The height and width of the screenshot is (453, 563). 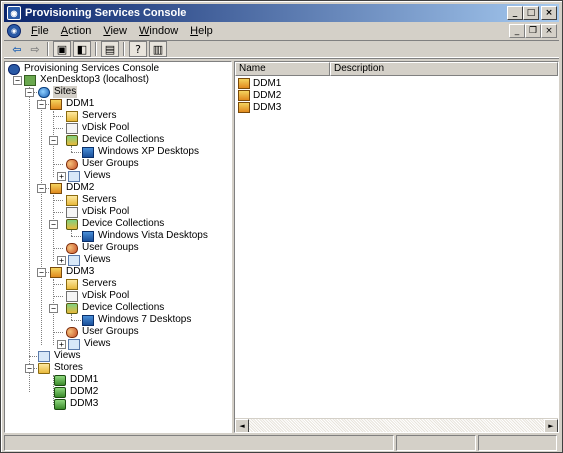 What do you see at coordinates (515, 13) in the screenshot?
I see `minimize-button: _` at bounding box center [515, 13].